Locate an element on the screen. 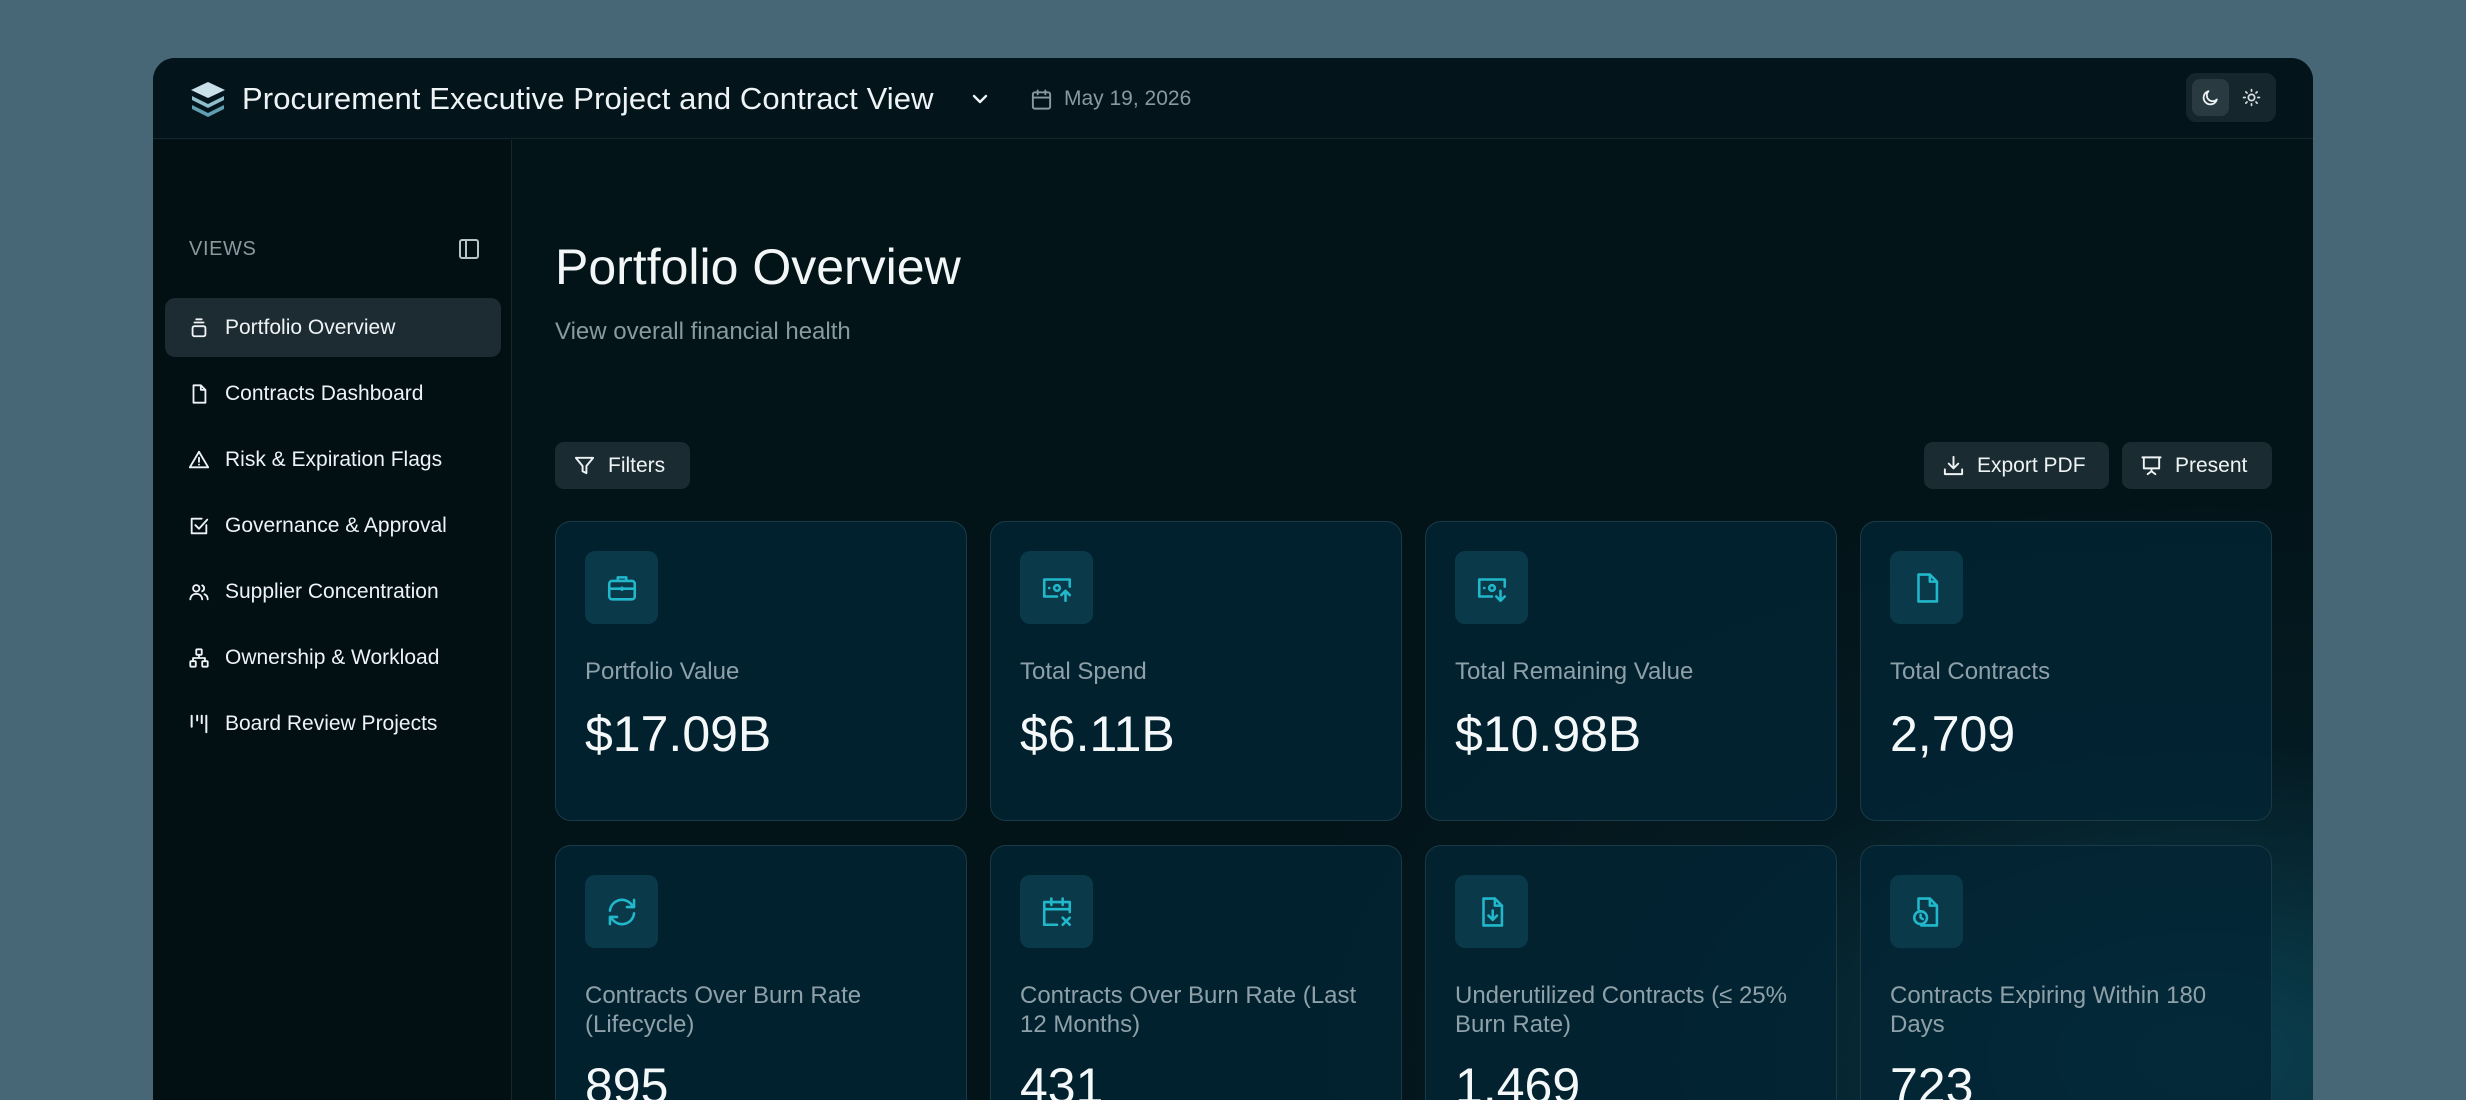 The image size is (2466, 1100). present-button: Present is located at coordinates (2197, 465).